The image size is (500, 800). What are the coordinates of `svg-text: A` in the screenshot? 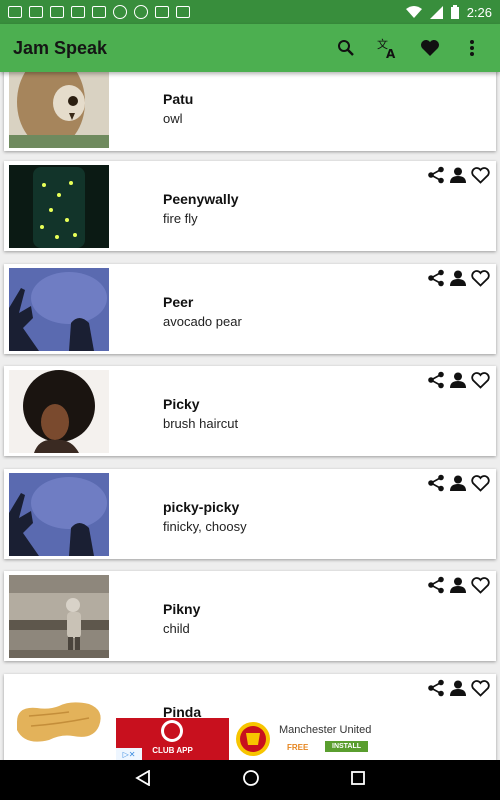 It's located at (391, 53).